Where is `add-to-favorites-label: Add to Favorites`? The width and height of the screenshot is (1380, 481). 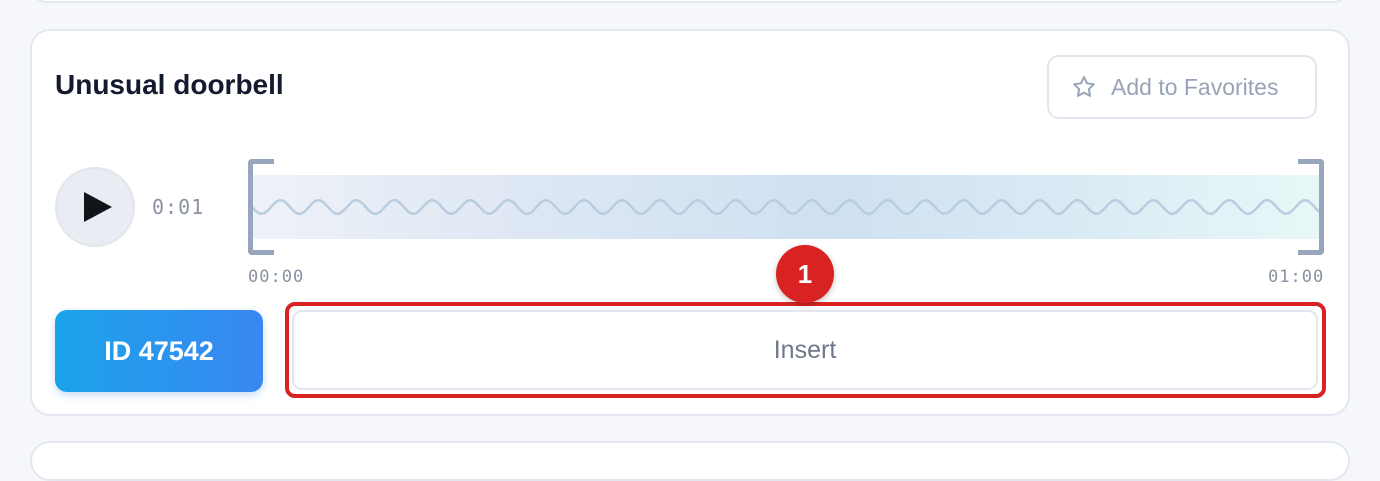 add-to-favorites-label: Add to Favorites is located at coordinates (1195, 86).